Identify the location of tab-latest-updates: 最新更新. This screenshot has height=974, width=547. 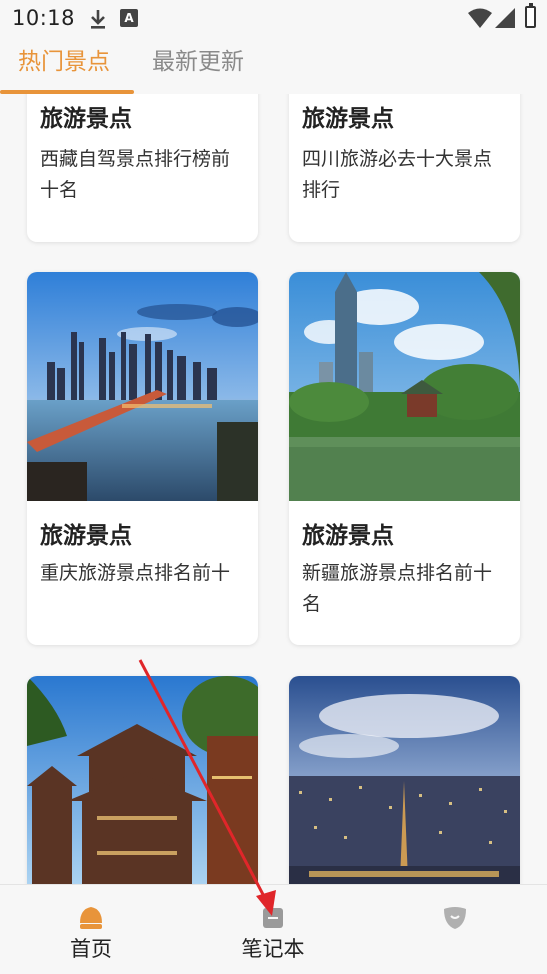
(198, 59).